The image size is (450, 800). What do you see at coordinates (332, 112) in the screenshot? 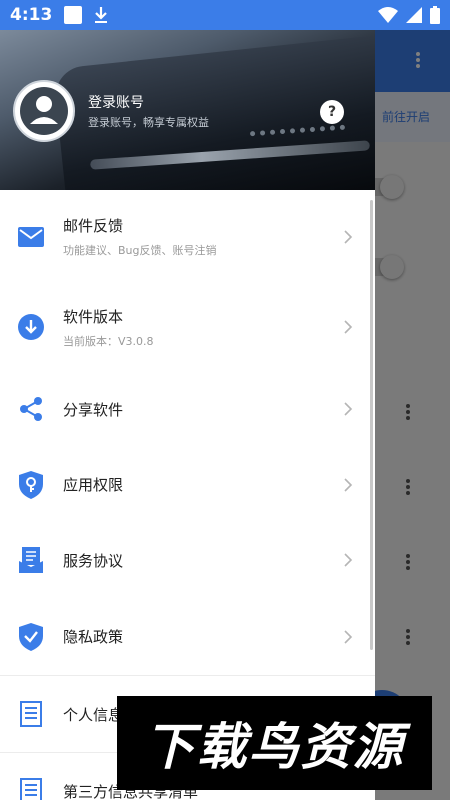
I see `help-button: ?` at bounding box center [332, 112].